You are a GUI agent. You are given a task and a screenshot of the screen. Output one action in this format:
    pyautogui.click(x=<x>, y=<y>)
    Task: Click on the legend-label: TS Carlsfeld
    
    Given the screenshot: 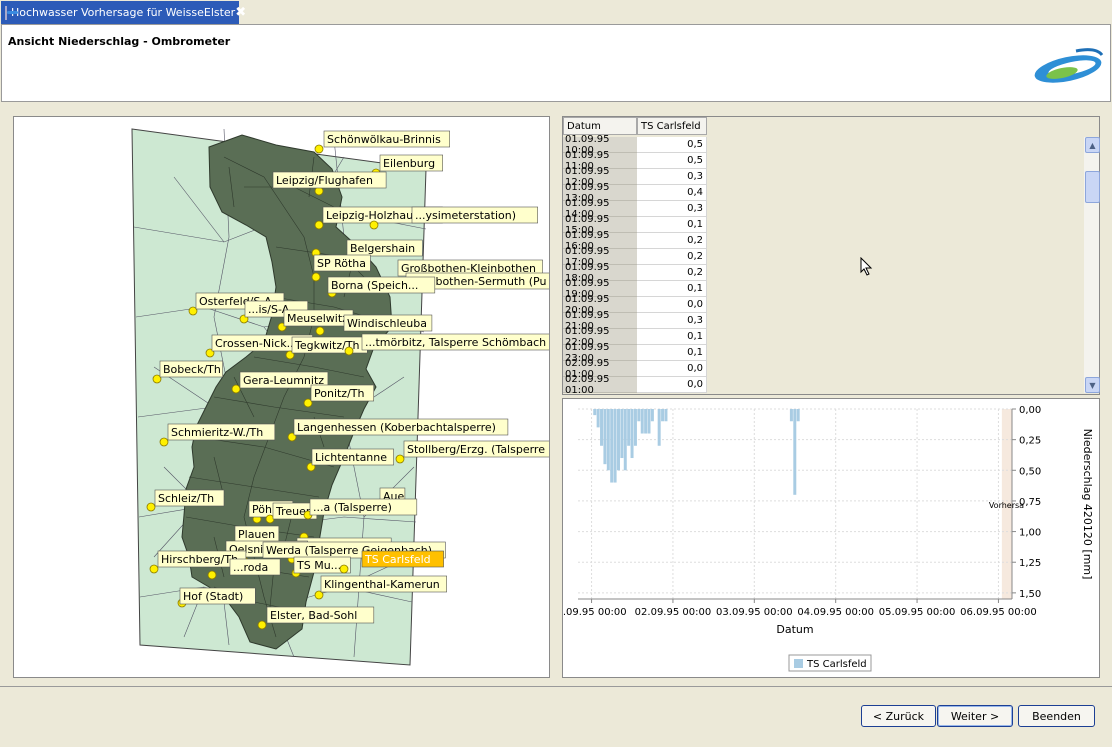 What is the action you would take?
    pyautogui.click(x=836, y=664)
    